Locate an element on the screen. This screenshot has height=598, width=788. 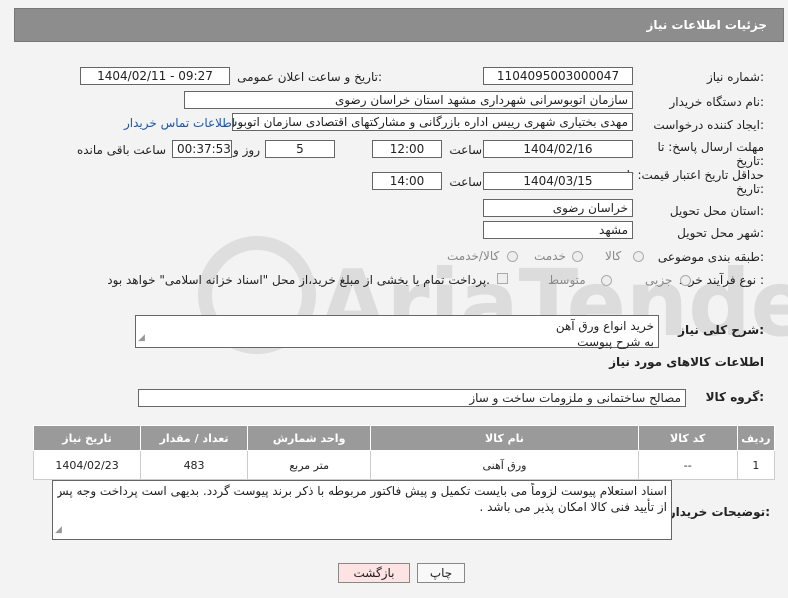
announce-field: 1404/02/11 - 09:27 is located at coordinates (155, 76).